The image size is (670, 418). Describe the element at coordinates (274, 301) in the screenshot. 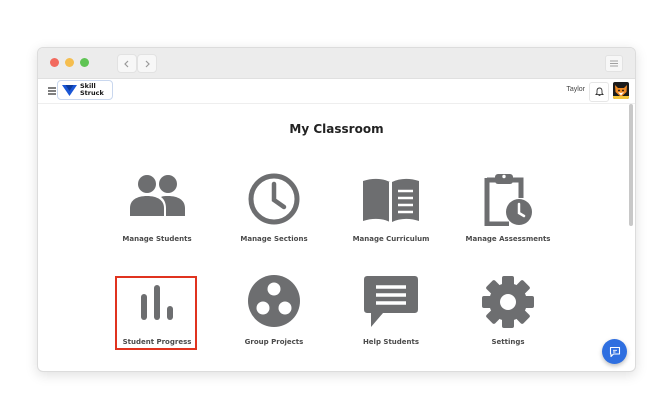

I see `group-circles-icon` at that location.